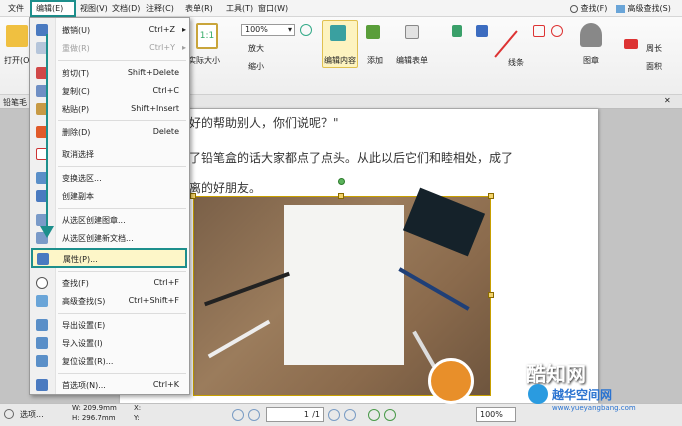 The width and height of the screenshot is (682, 426). What do you see at coordinates (412, 60) in the screenshot?
I see `edit-form-label: 编辑表单` at bounding box center [412, 60].